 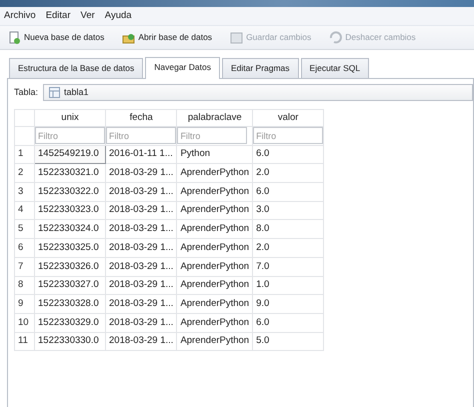 I want to click on table-cell: 1522330324.0, so click(x=70, y=229).